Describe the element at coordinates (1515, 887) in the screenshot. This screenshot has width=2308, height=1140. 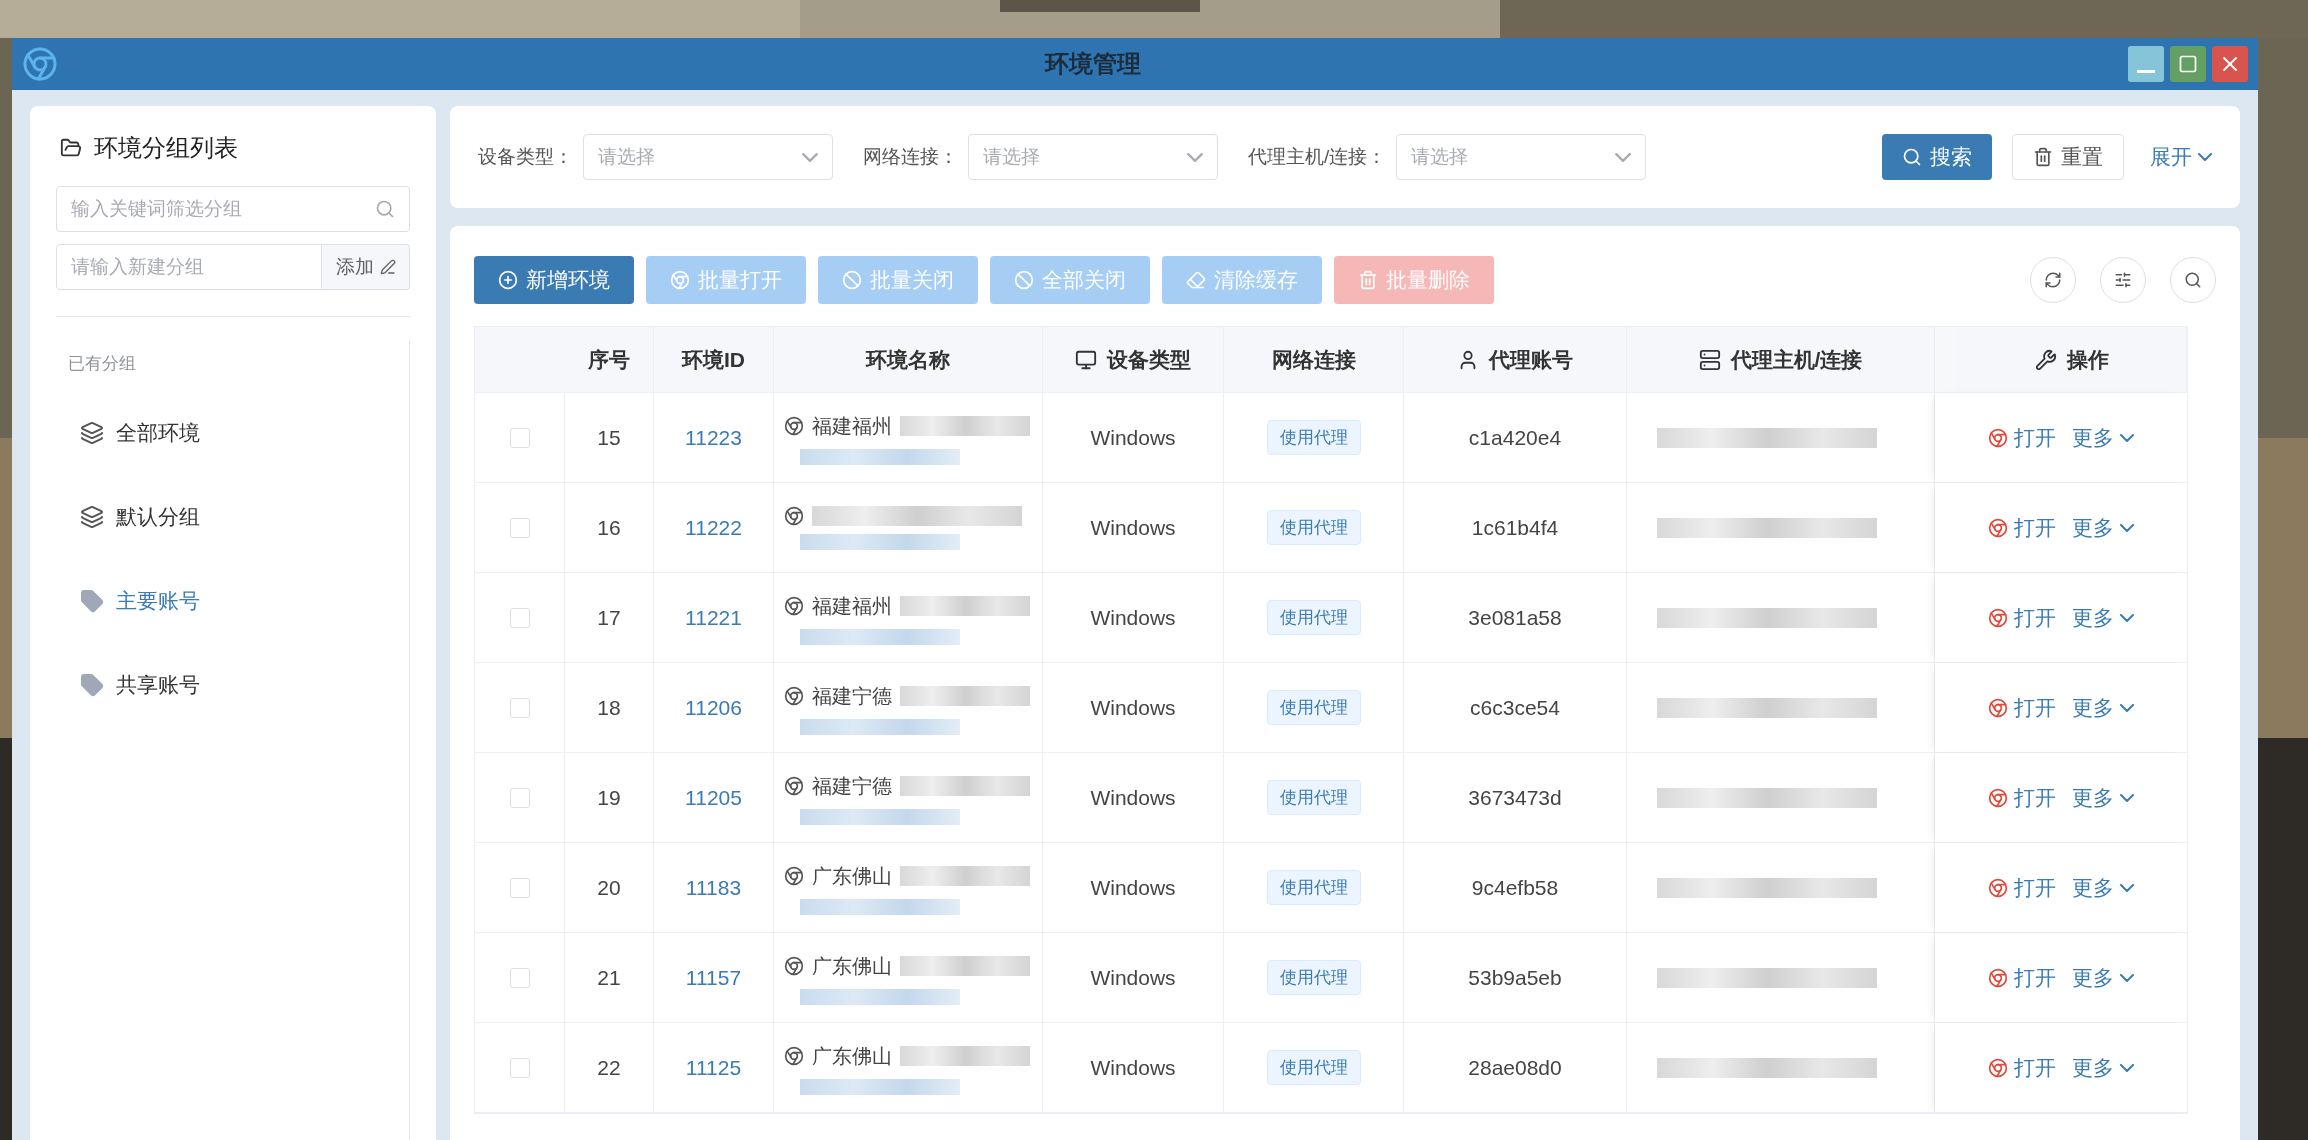
I see `table-cell-text: 9c4efb58` at that location.